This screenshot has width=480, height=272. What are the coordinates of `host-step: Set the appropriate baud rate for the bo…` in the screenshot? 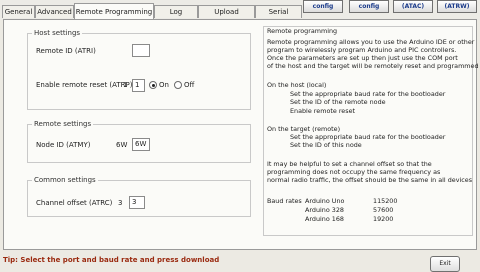 It's located at (368, 94).